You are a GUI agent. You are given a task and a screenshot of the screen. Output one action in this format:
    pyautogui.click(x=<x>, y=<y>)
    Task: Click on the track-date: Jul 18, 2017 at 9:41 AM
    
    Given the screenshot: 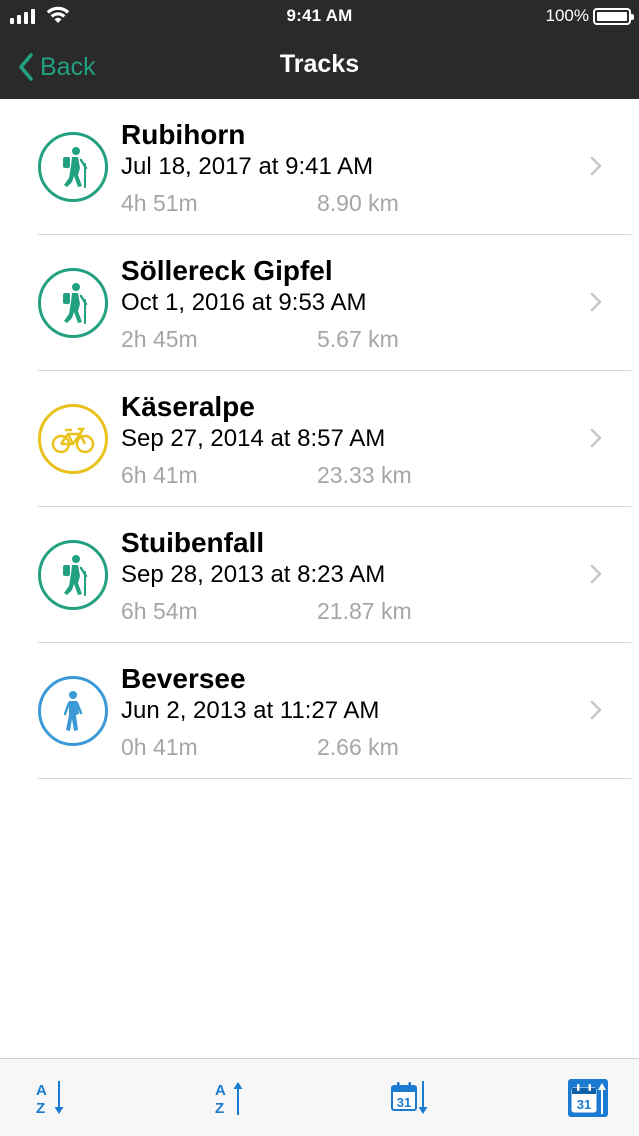 What is the action you would take?
    pyautogui.click(x=247, y=166)
    